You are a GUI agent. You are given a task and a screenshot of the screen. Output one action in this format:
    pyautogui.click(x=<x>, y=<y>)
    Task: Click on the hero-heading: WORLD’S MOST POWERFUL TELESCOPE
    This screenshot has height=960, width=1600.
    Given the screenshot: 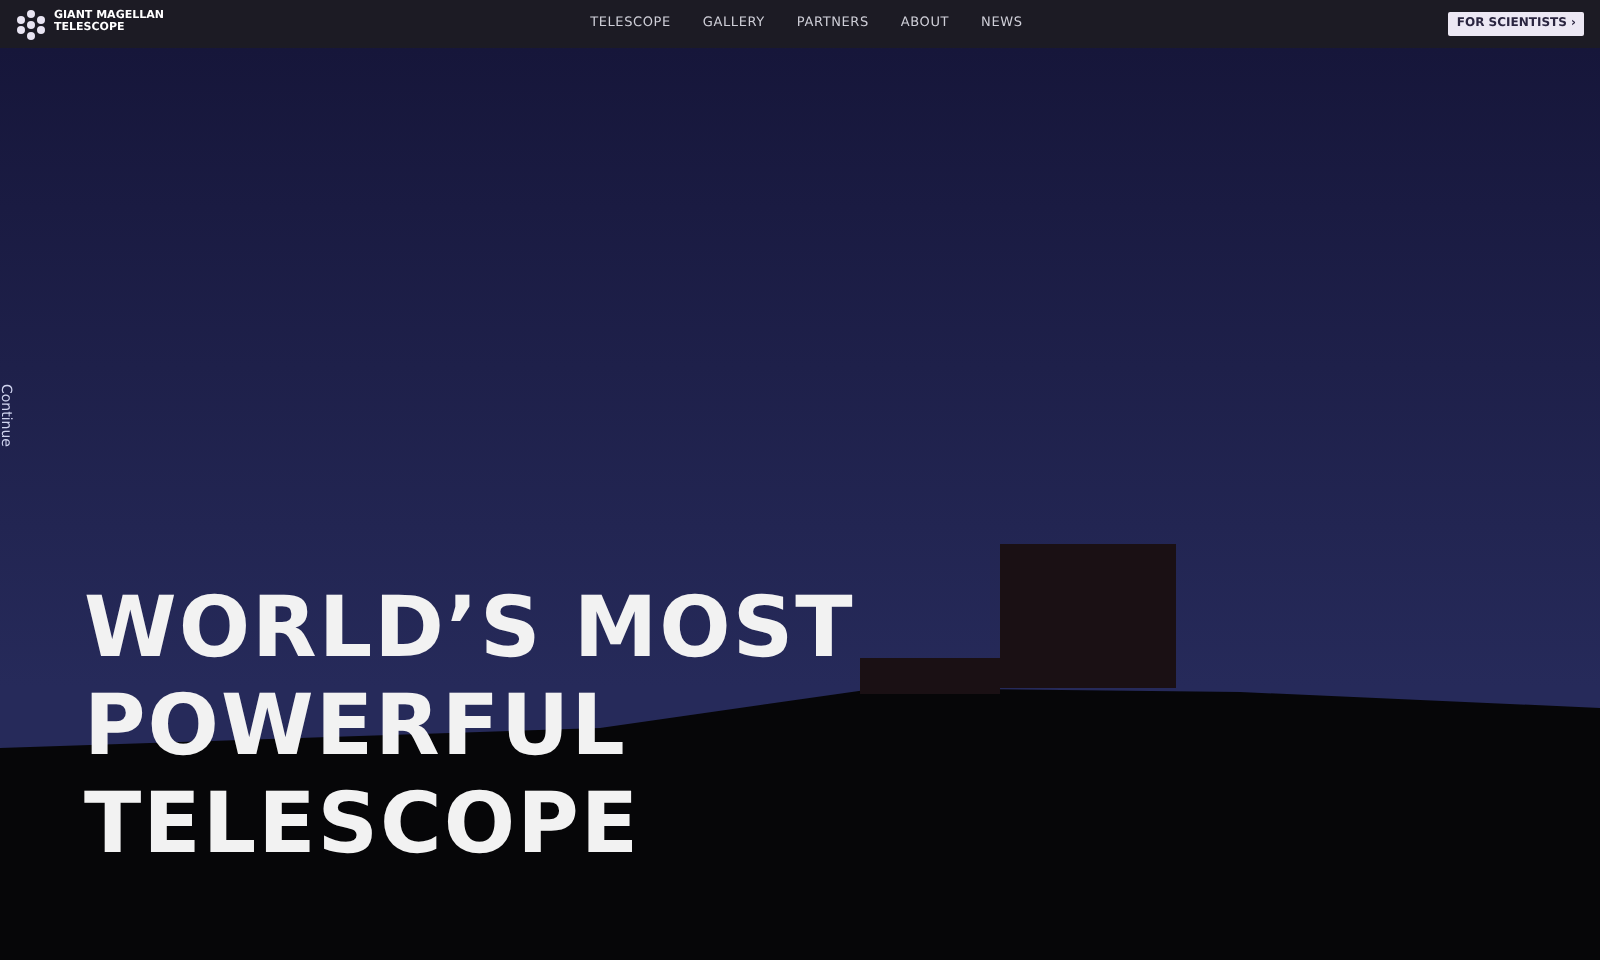 What is the action you would take?
    pyautogui.click(x=469, y=725)
    